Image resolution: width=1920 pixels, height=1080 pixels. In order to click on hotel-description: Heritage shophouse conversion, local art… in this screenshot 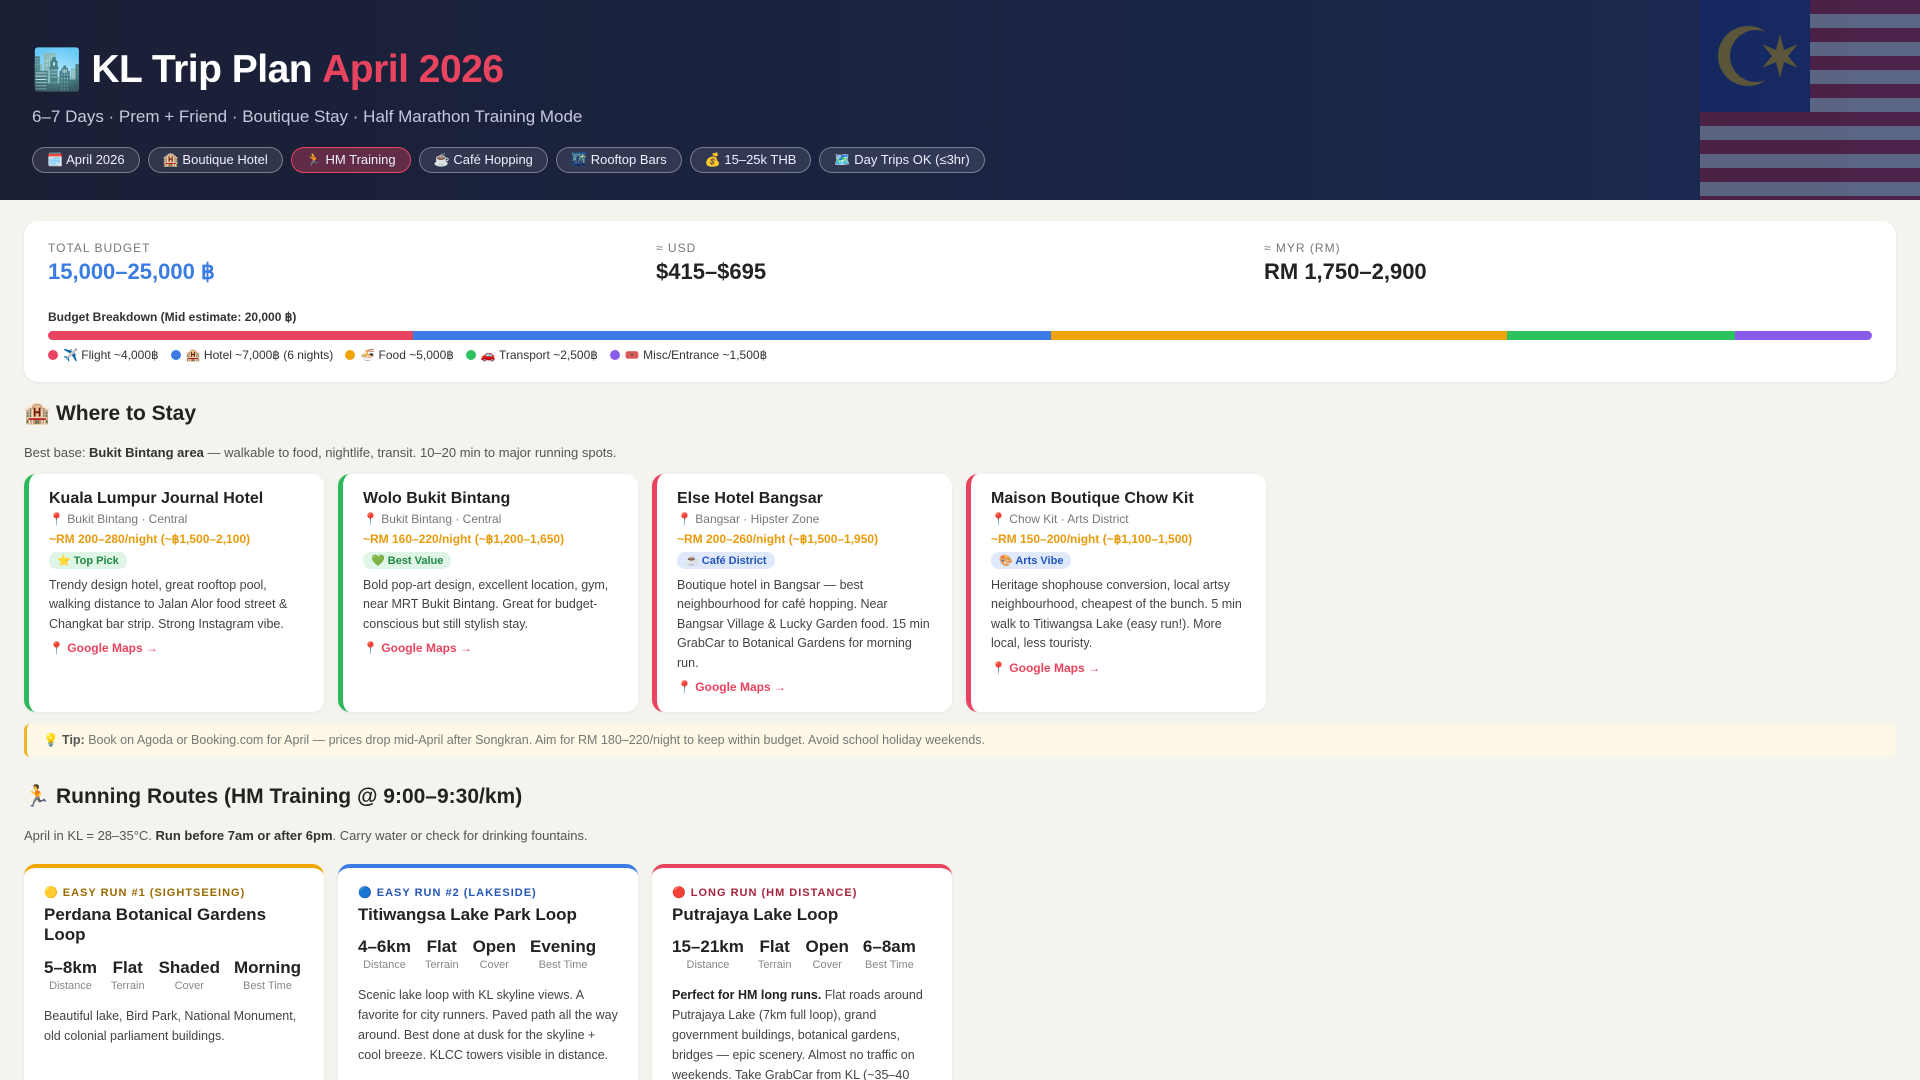, I will do `click(1116, 614)`.